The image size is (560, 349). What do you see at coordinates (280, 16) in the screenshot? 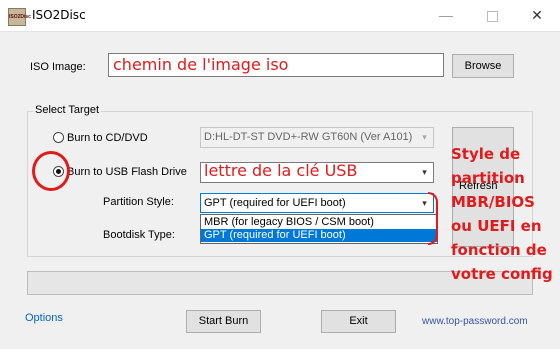
I see `title-bar: ISO2Disc ISO2Disc — ✕` at bounding box center [280, 16].